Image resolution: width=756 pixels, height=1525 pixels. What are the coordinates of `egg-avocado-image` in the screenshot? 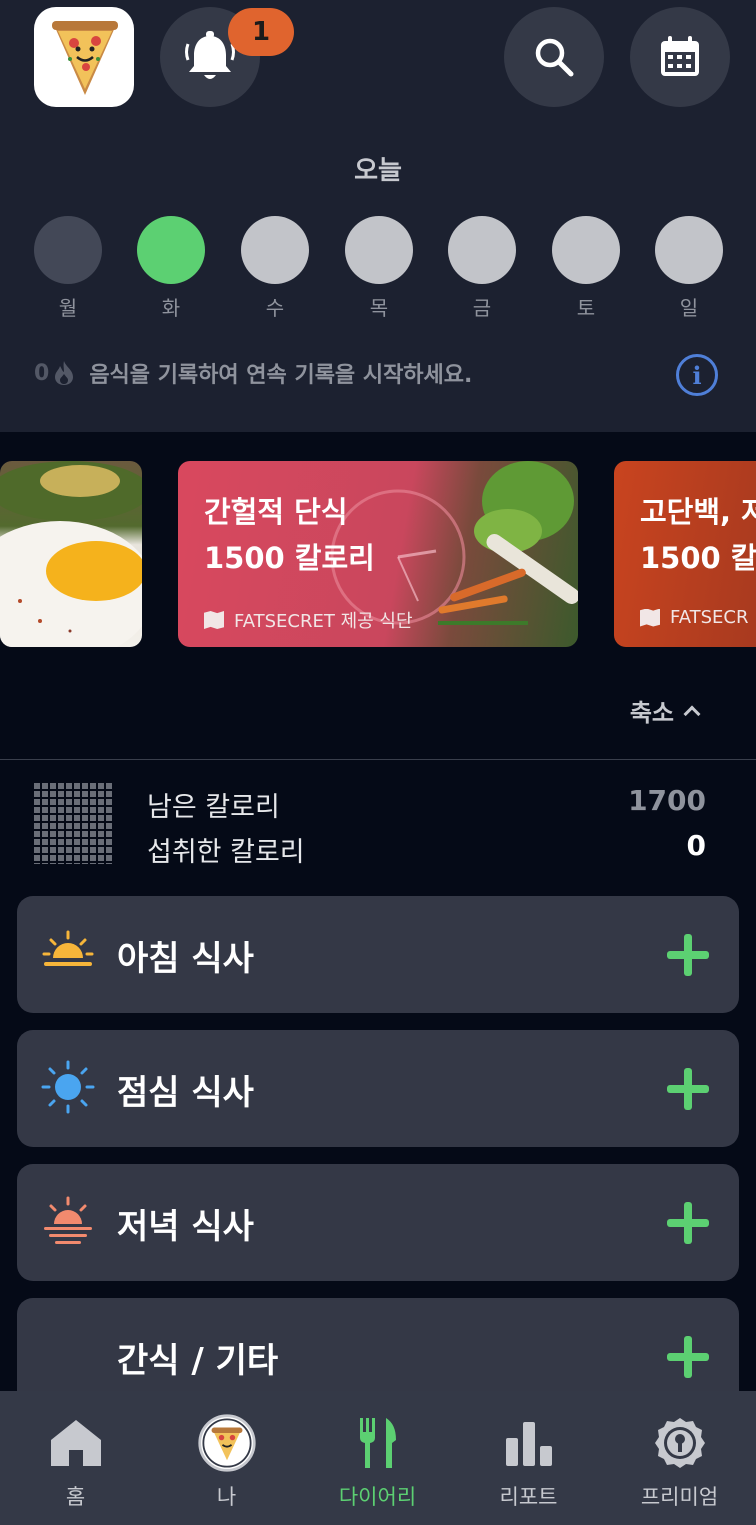 It's located at (71, 554).